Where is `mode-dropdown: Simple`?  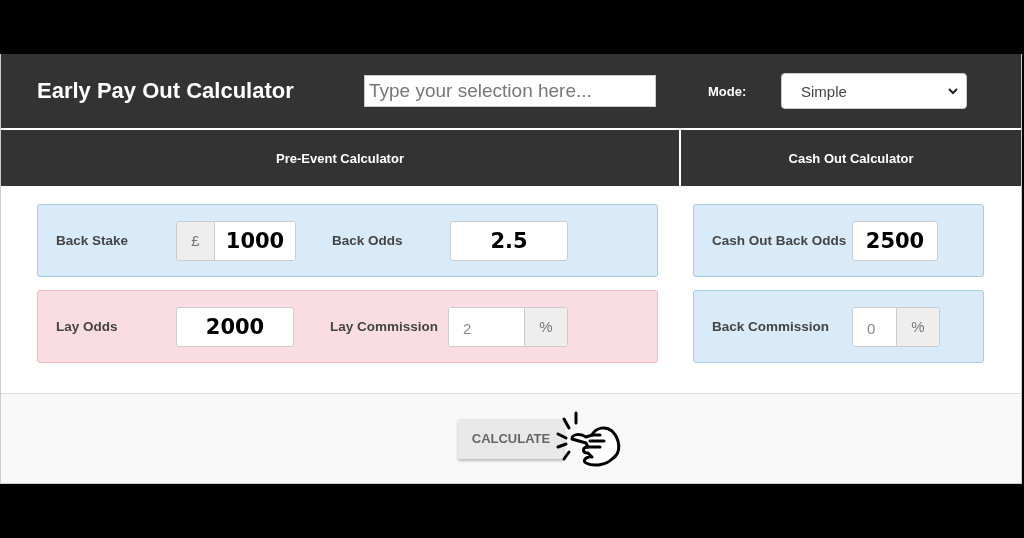
mode-dropdown: Simple is located at coordinates (874, 91).